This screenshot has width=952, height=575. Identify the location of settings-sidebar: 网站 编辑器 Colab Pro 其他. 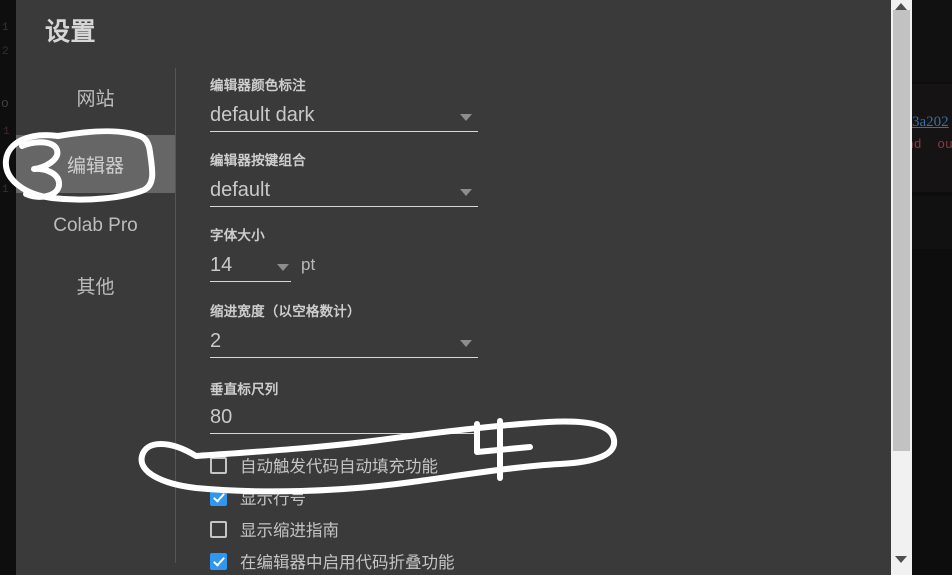
(95, 321).